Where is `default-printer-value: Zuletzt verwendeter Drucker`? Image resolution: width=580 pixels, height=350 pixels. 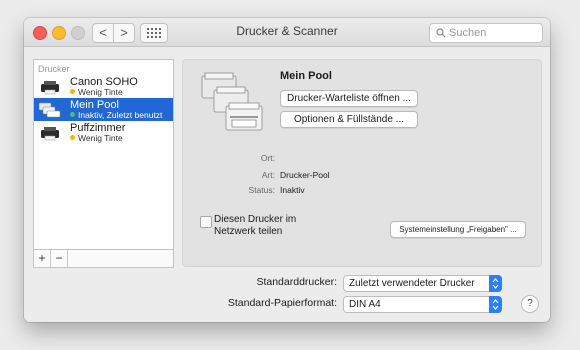
default-printer-value: Zuletzt verwendeter Drucker is located at coordinates (412, 283).